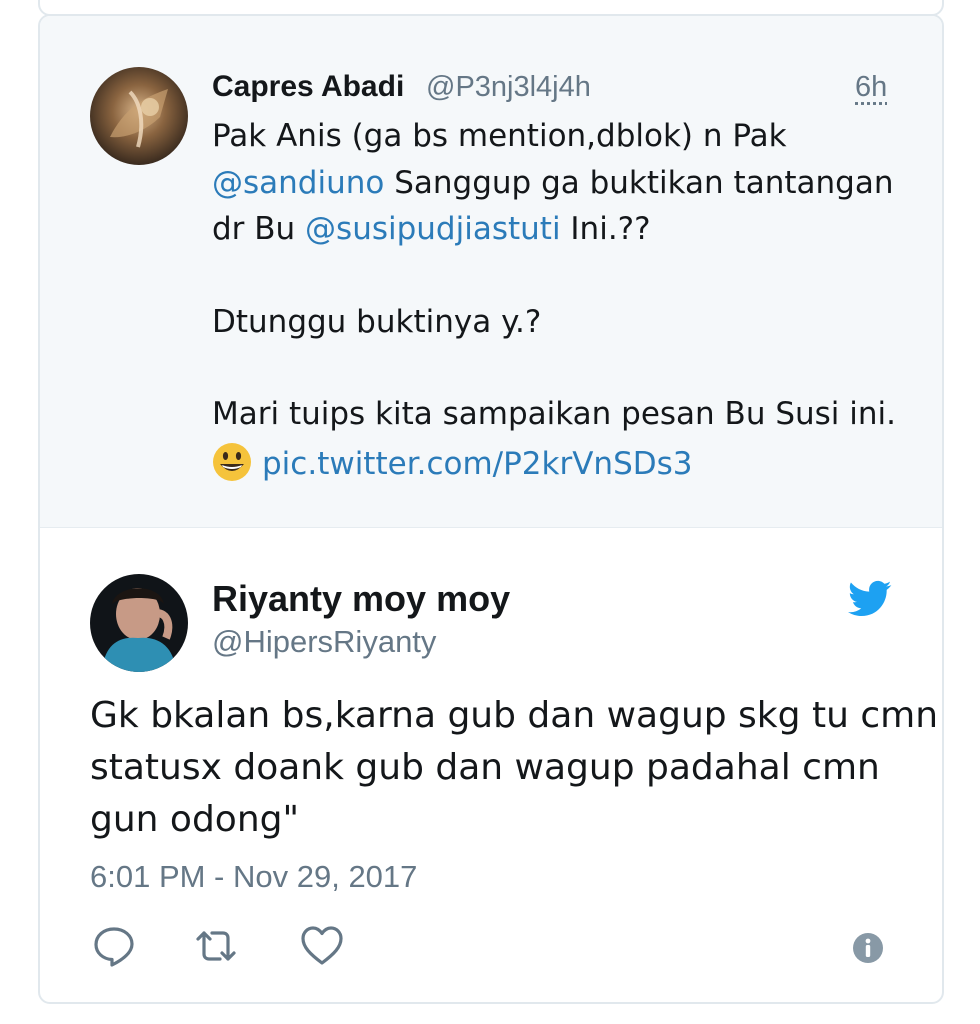 The image size is (980, 1024). What do you see at coordinates (871, 87) in the screenshot?
I see `quoted-timestamp: 6h` at bounding box center [871, 87].